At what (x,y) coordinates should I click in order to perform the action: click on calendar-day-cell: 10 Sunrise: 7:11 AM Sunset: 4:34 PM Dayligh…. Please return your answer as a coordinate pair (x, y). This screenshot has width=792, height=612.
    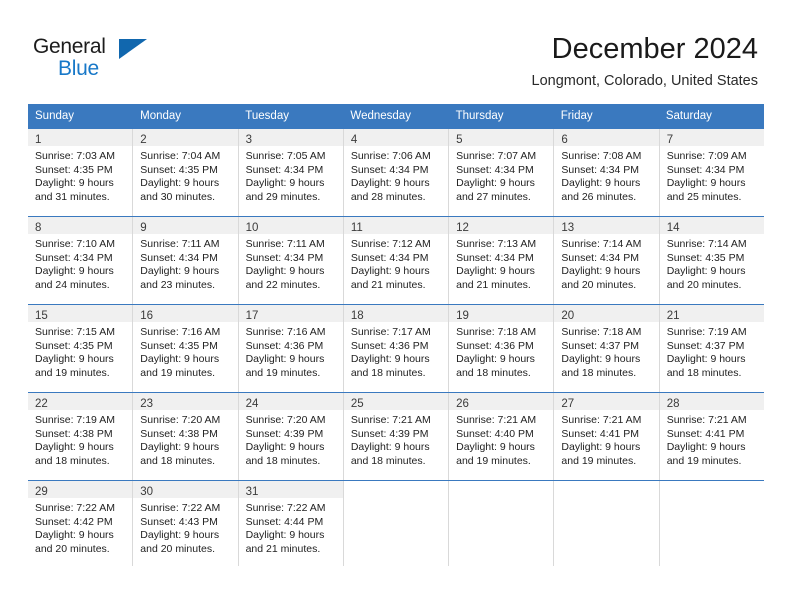
    Looking at the image, I should click on (291, 260).